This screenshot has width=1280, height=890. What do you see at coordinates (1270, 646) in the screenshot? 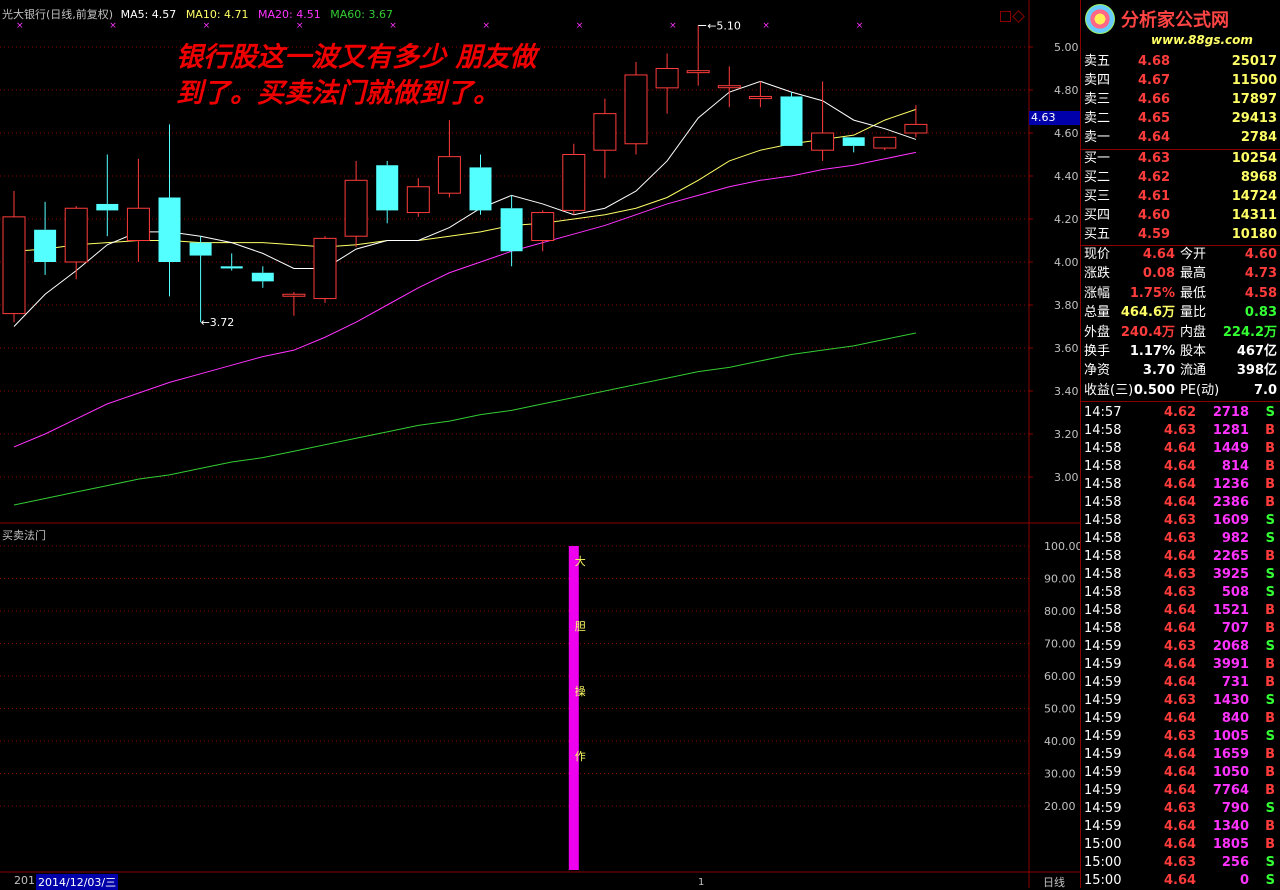
I see `tick-direction: S` at bounding box center [1270, 646].